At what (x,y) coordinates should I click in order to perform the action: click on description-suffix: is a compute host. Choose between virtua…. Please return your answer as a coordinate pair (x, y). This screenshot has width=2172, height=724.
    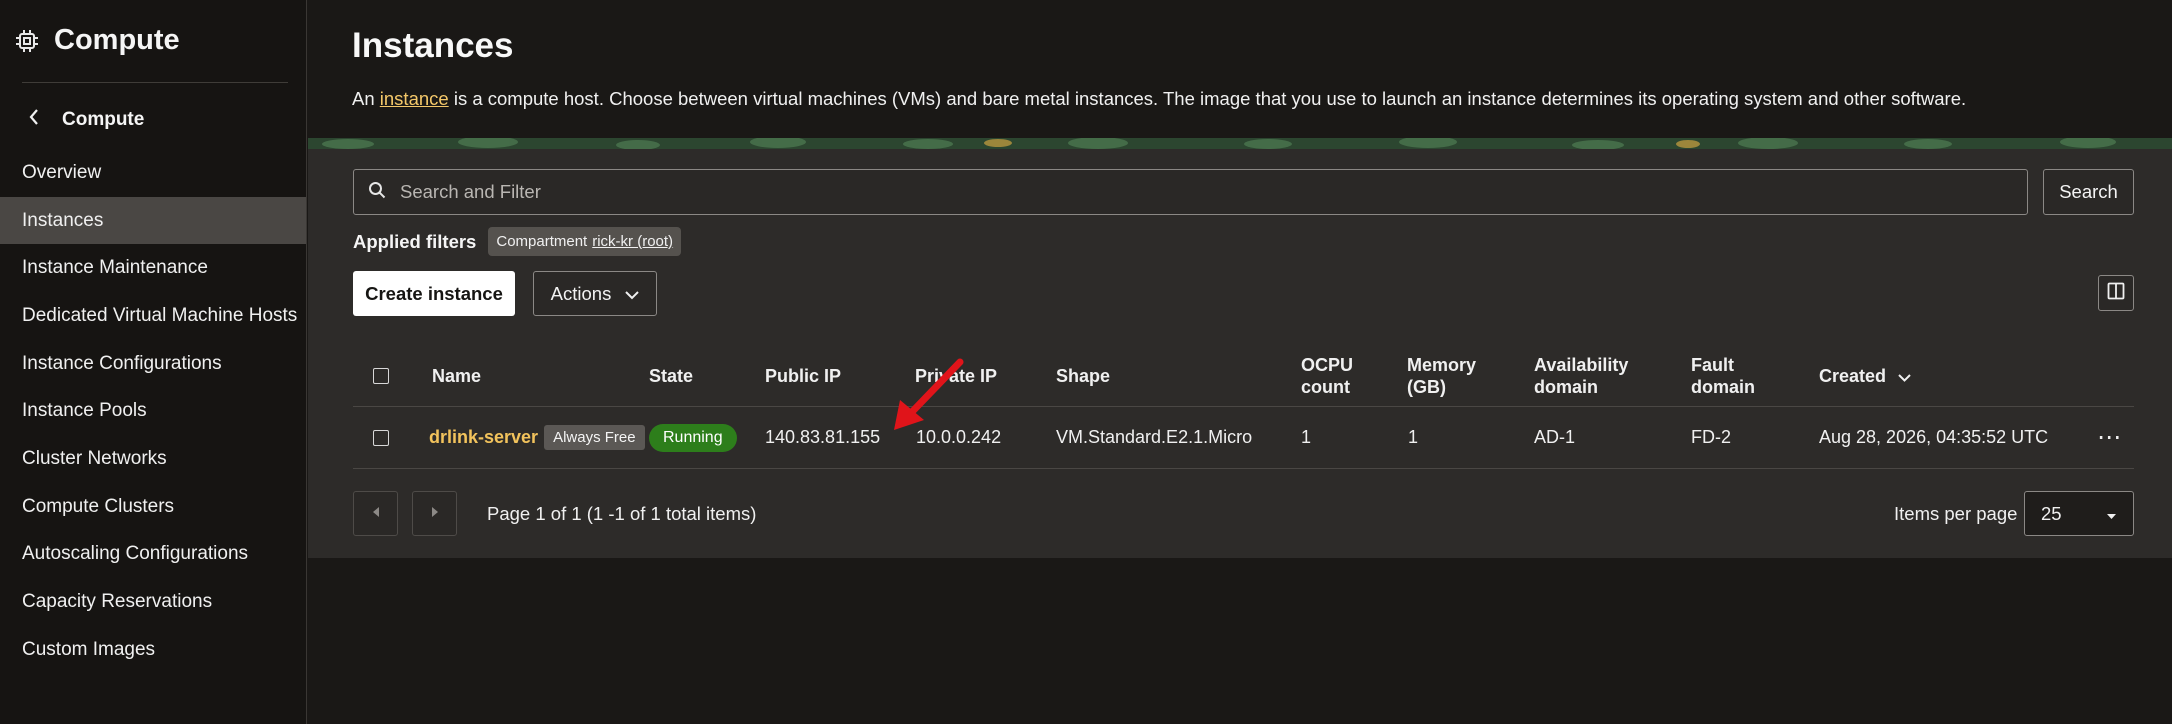
    Looking at the image, I should click on (1207, 98).